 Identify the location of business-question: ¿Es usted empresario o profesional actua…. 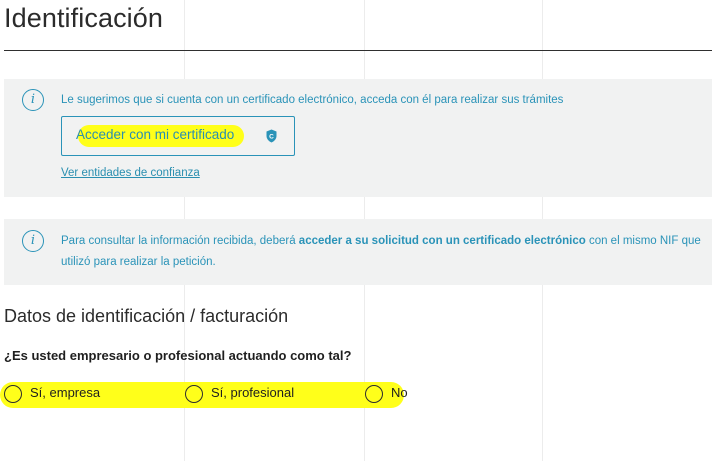
(178, 355).